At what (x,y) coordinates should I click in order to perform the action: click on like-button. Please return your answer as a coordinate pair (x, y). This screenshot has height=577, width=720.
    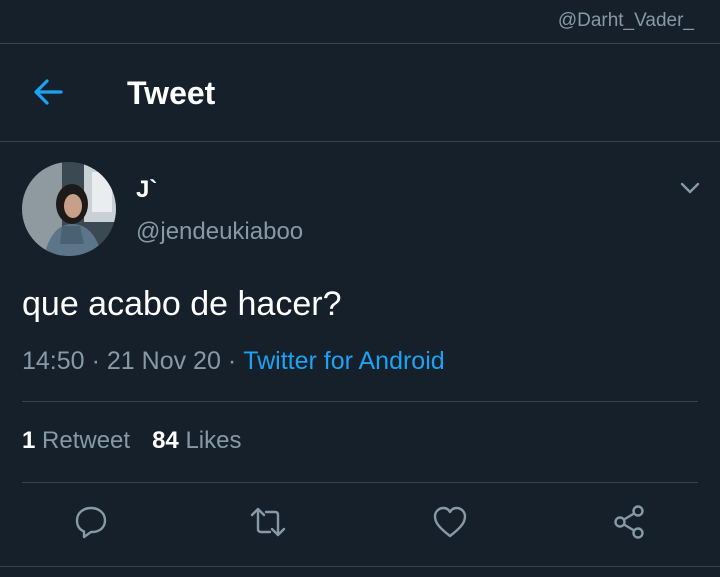
    Looking at the image, I should click on (450, 522).